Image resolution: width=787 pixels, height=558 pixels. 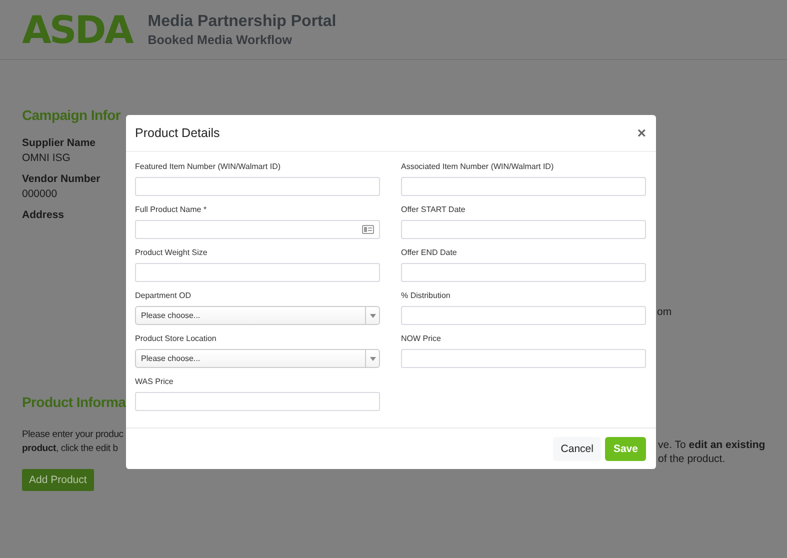 I want to click on field-label: Address, so click(x=43, y=215).